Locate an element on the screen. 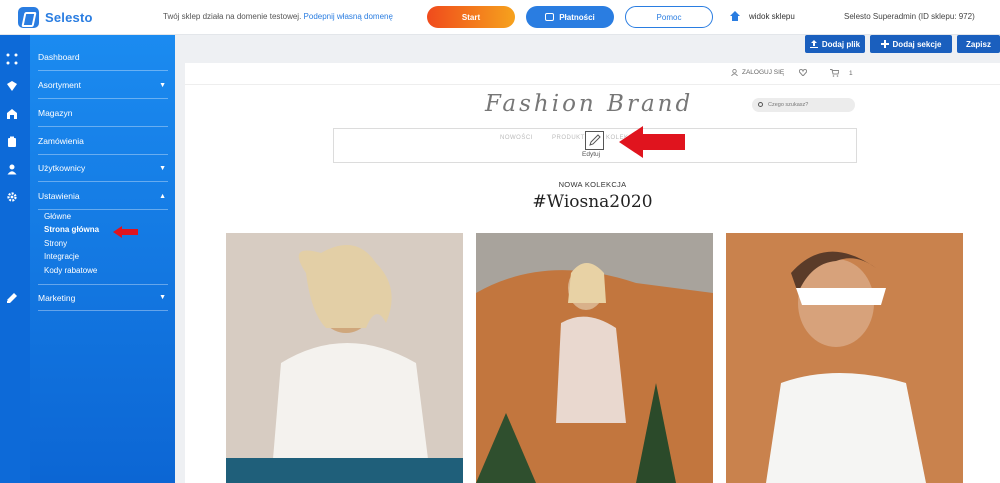 The width and height of the screenshot is (1000, 483). sidebar-item-label: Asortyment is located at coordinates (59, 85).